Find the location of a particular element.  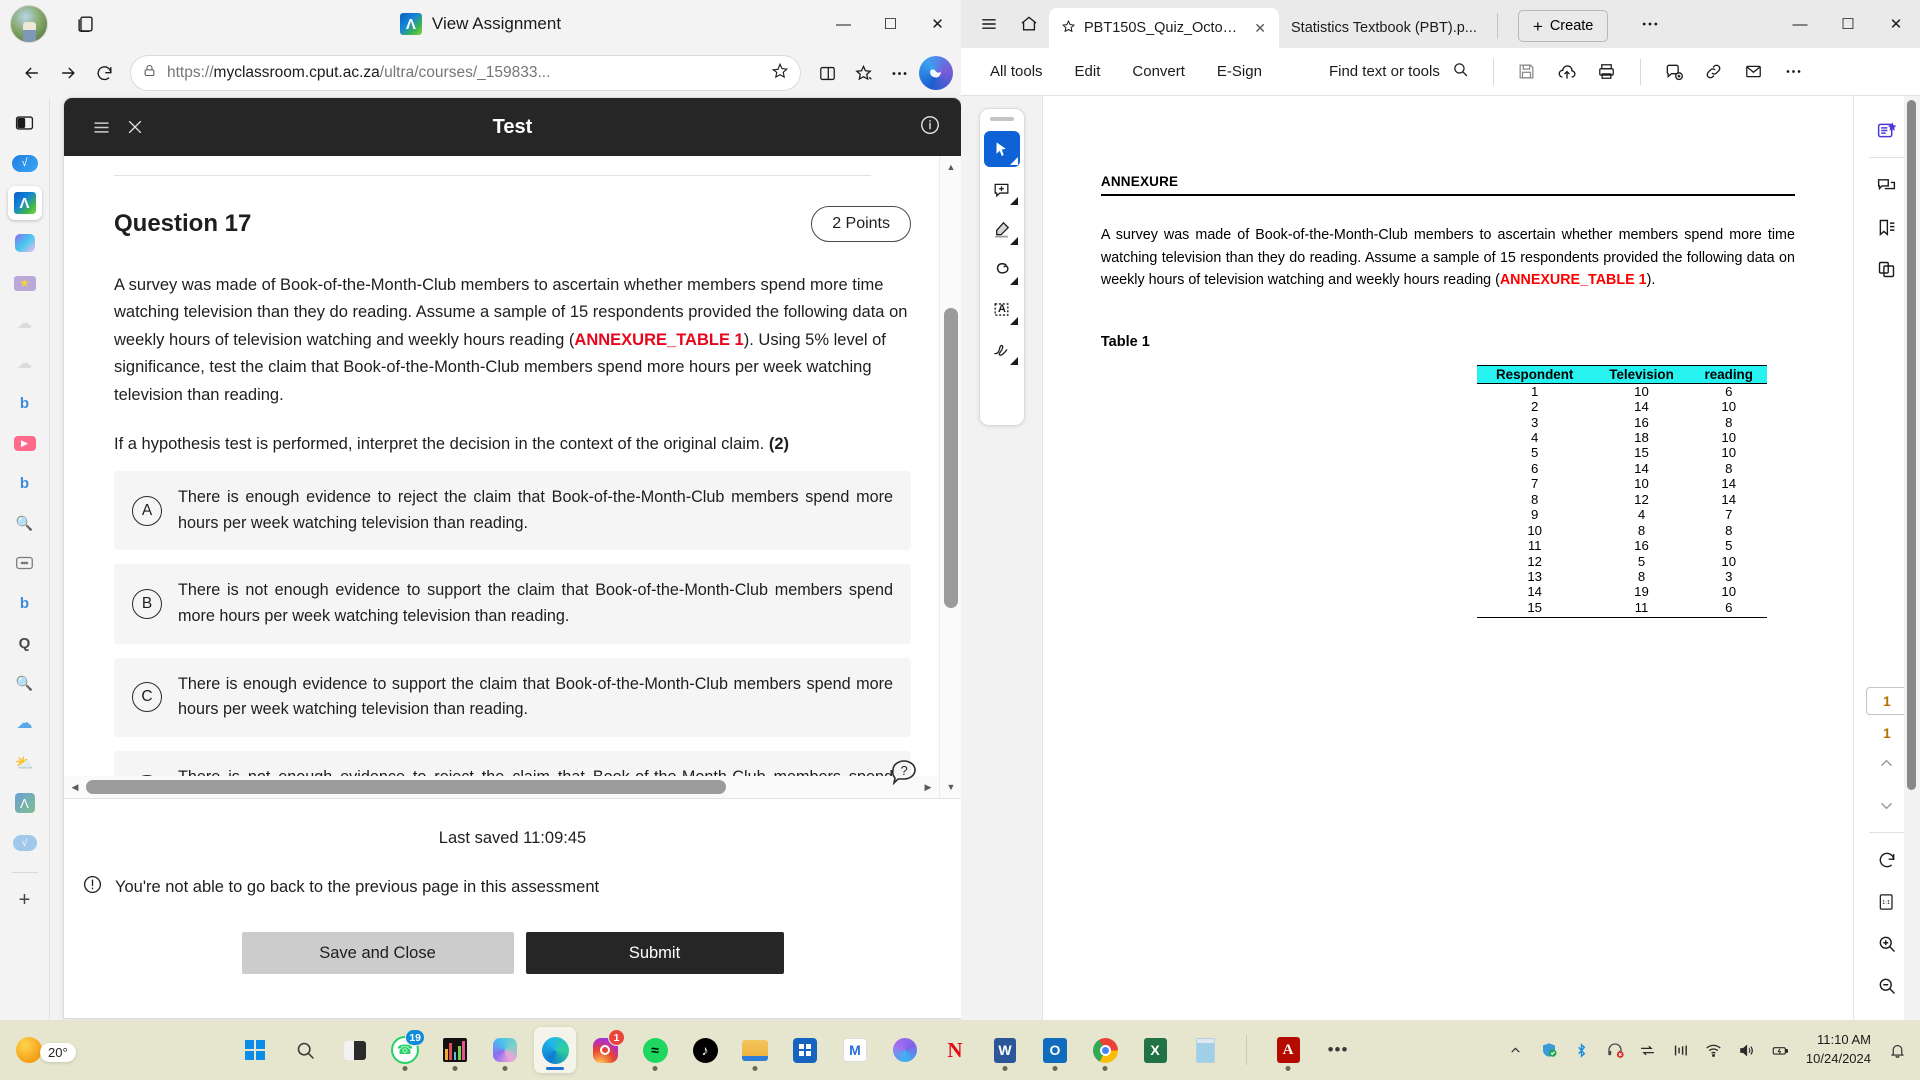

more-icon is located at coordinates (1794, 72).